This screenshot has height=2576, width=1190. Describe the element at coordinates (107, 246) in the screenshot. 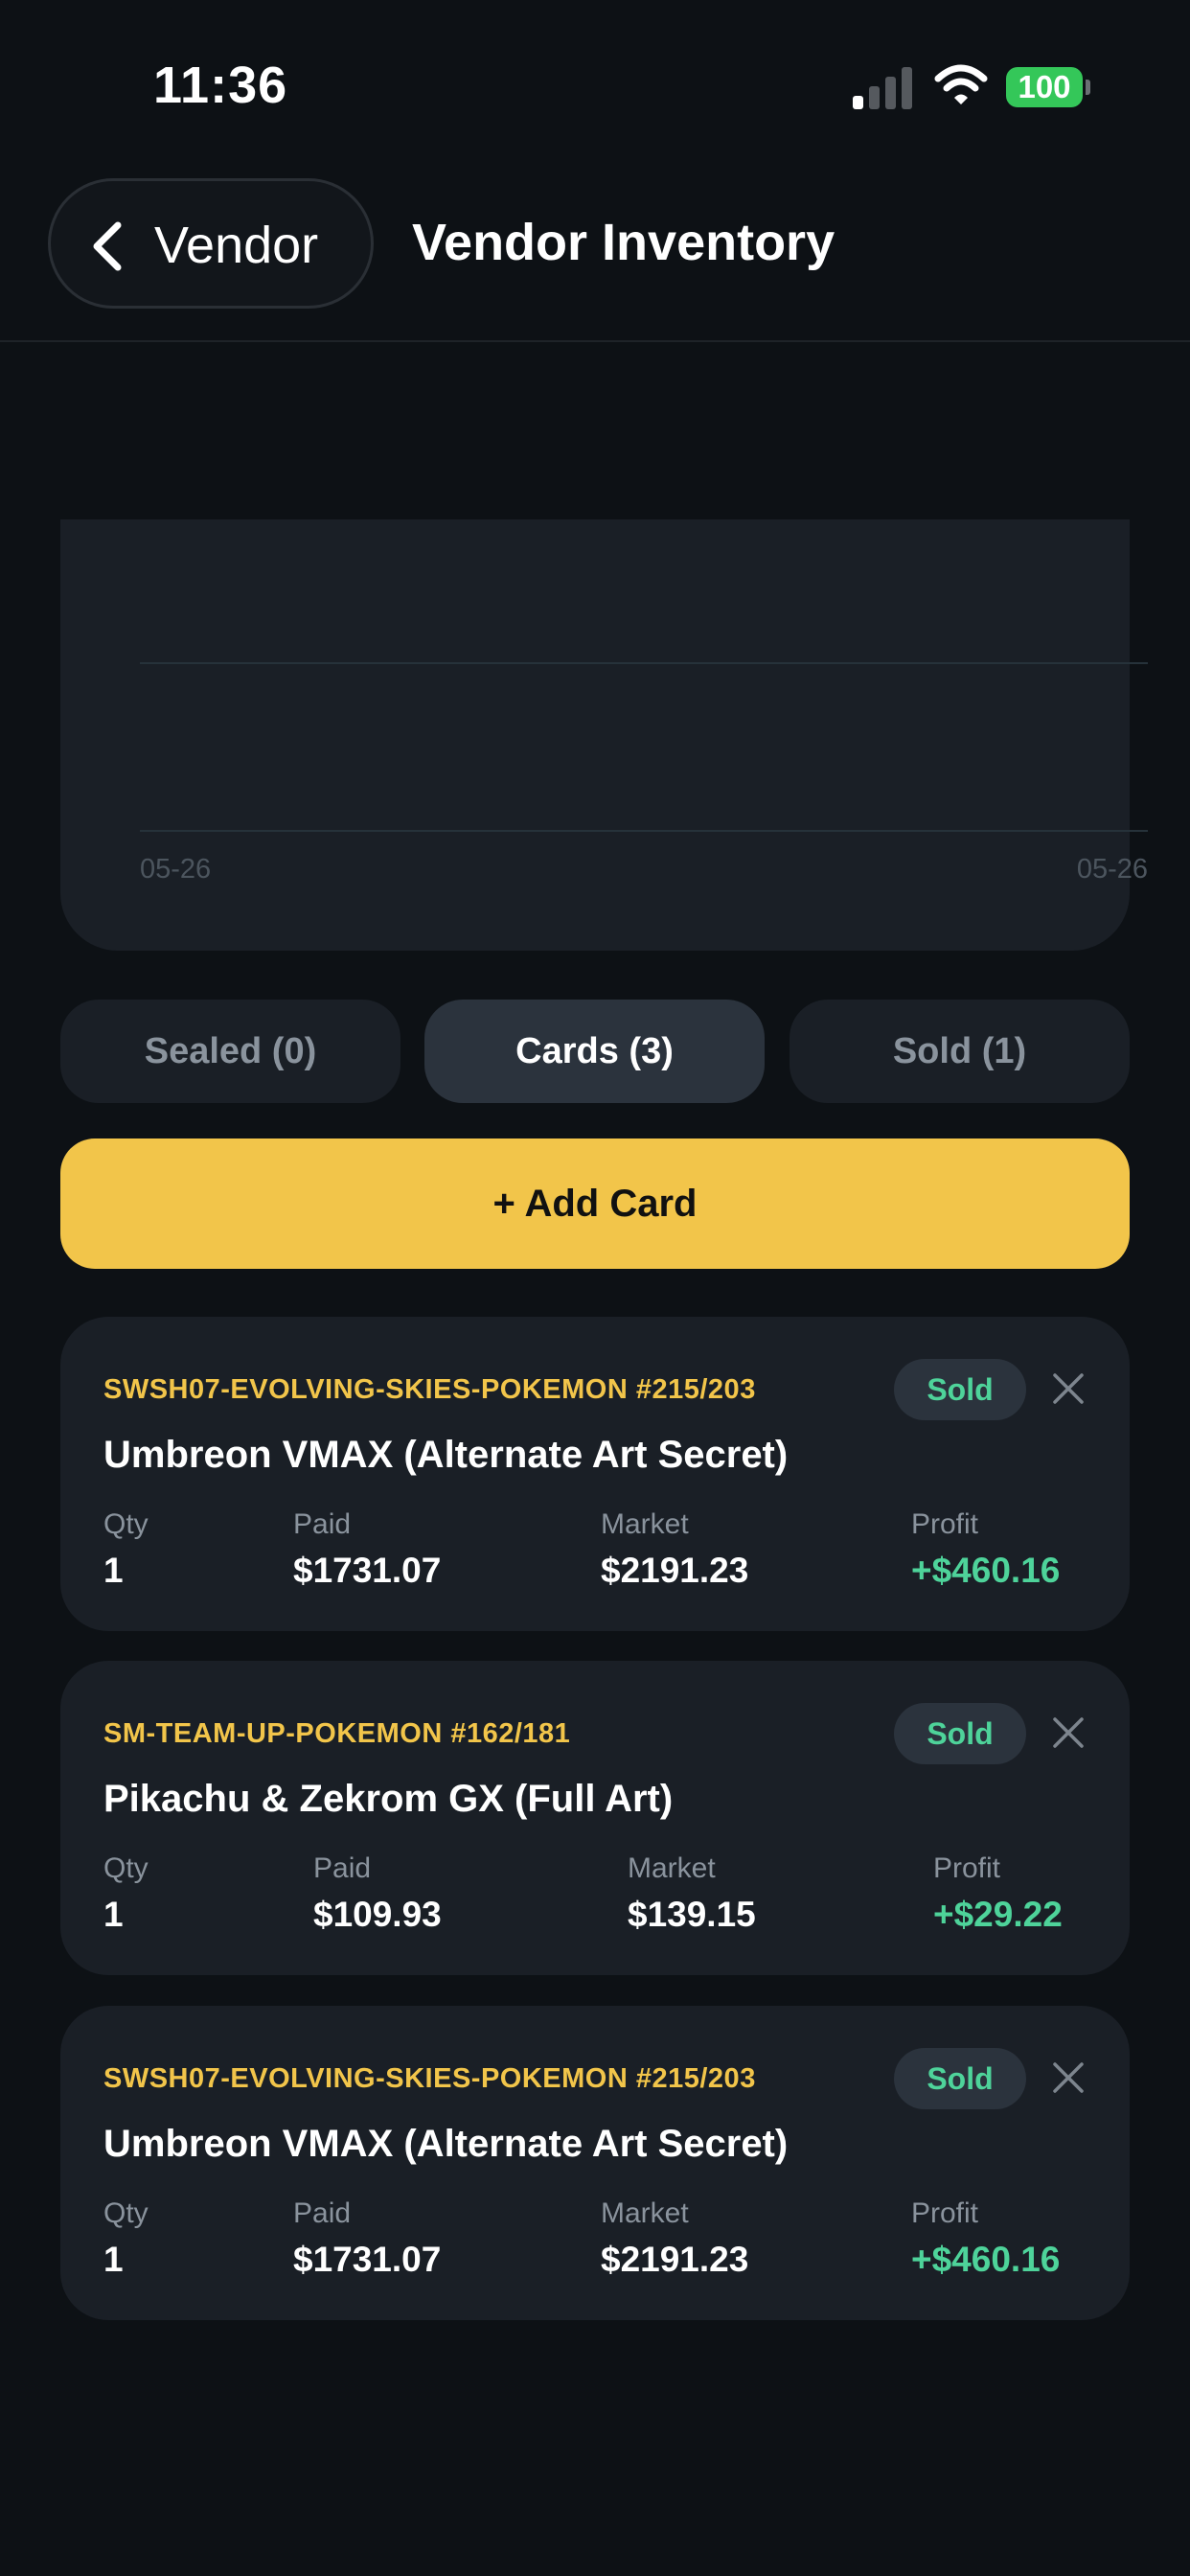

I see `chevron-left-icon` at that location.